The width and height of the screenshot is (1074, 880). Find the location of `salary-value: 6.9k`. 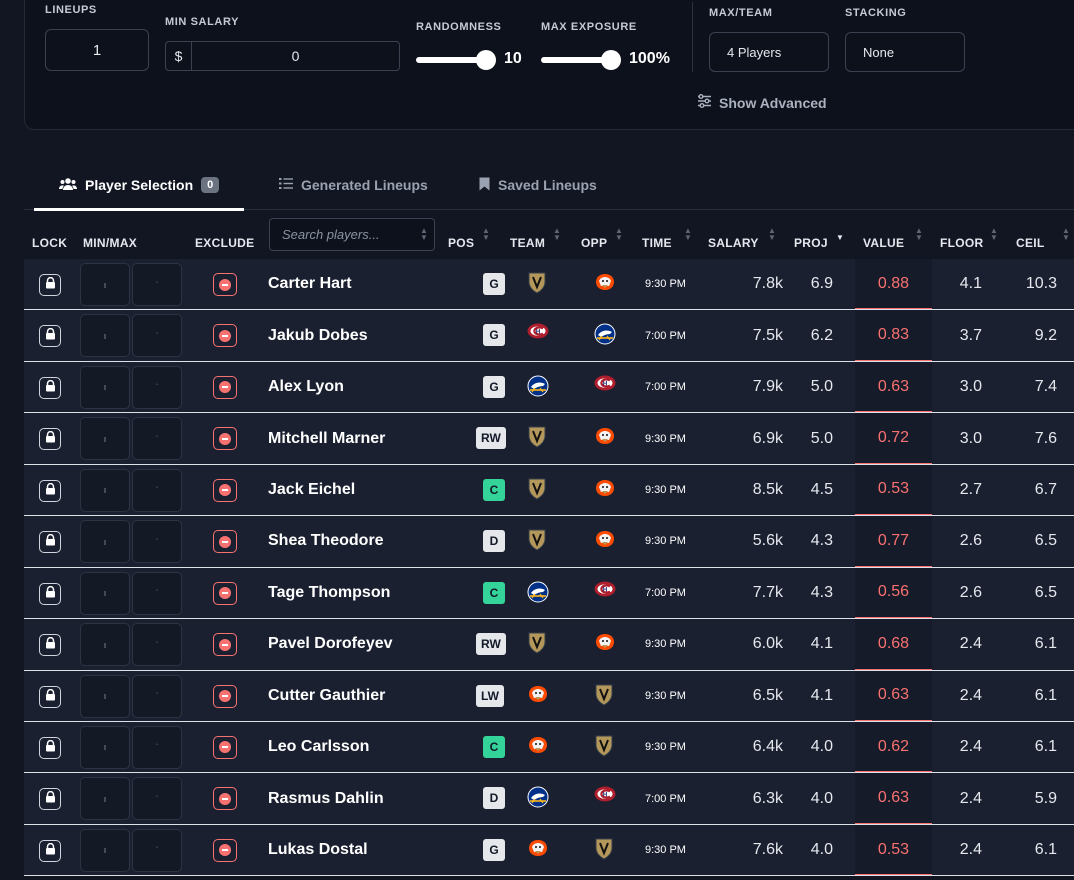

salary-value: 6.9k is located at coordinates (767, 438).